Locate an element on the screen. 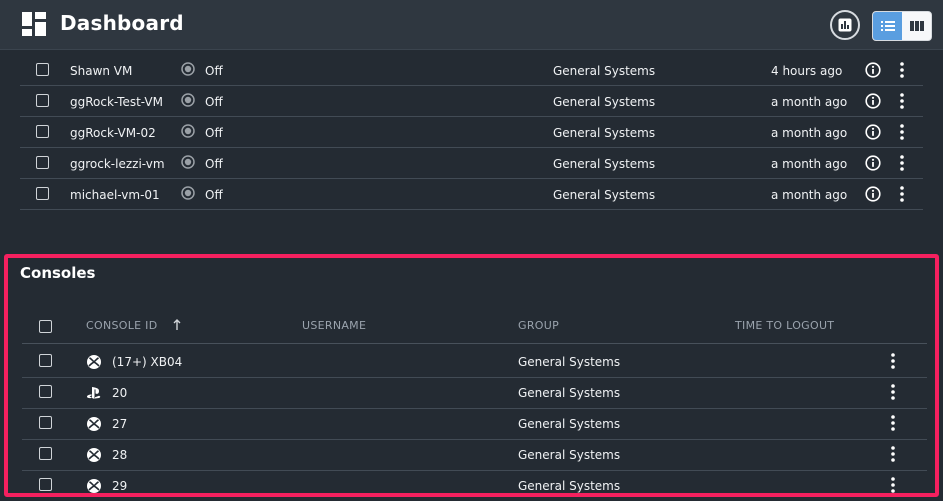 This screenshot has width=943, height=501. view-toggle is located at coordinates (902, 26).